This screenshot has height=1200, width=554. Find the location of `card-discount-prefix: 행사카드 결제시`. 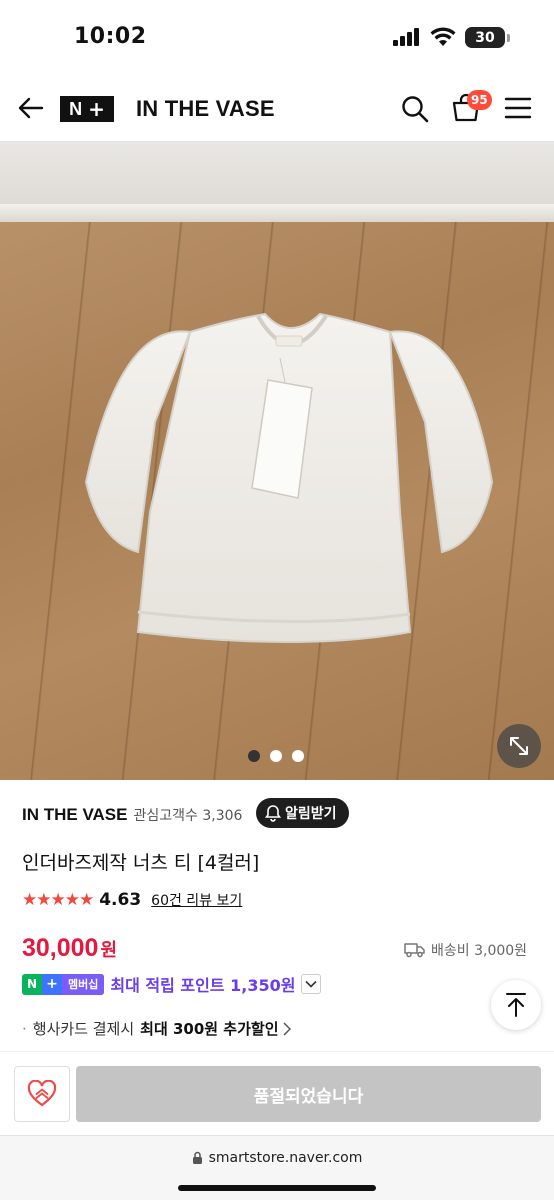

card-discount-prefix: 행사카드 결제시 is located at coordinates (83, 1029).